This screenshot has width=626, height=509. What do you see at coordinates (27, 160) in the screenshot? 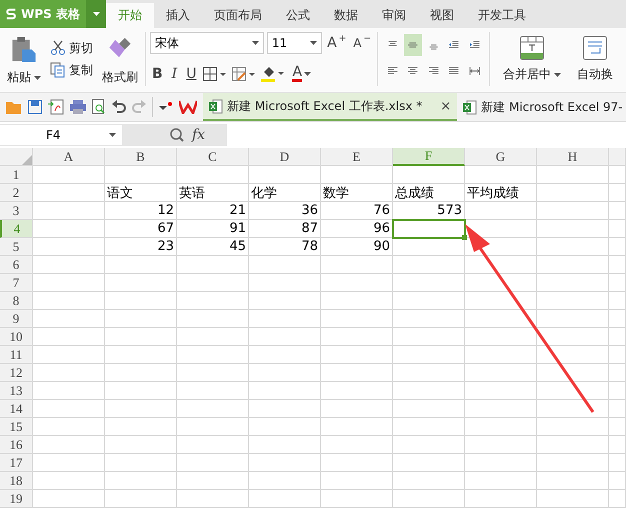
I see `triangle-icon` at bounding box center [27, 160].